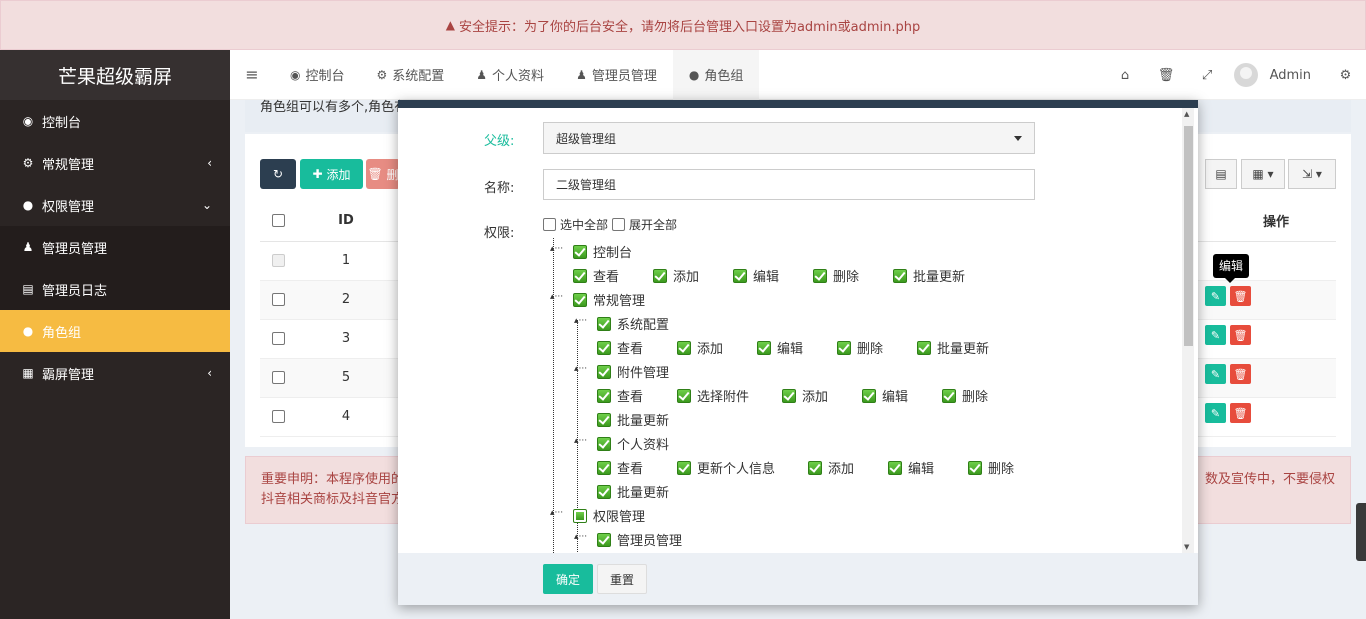 The width and height of the screenshot is (1366, 619). Describe the element at coordinates (1276, 75) in the screenshot. I see `user-menu: Admin` at that location.